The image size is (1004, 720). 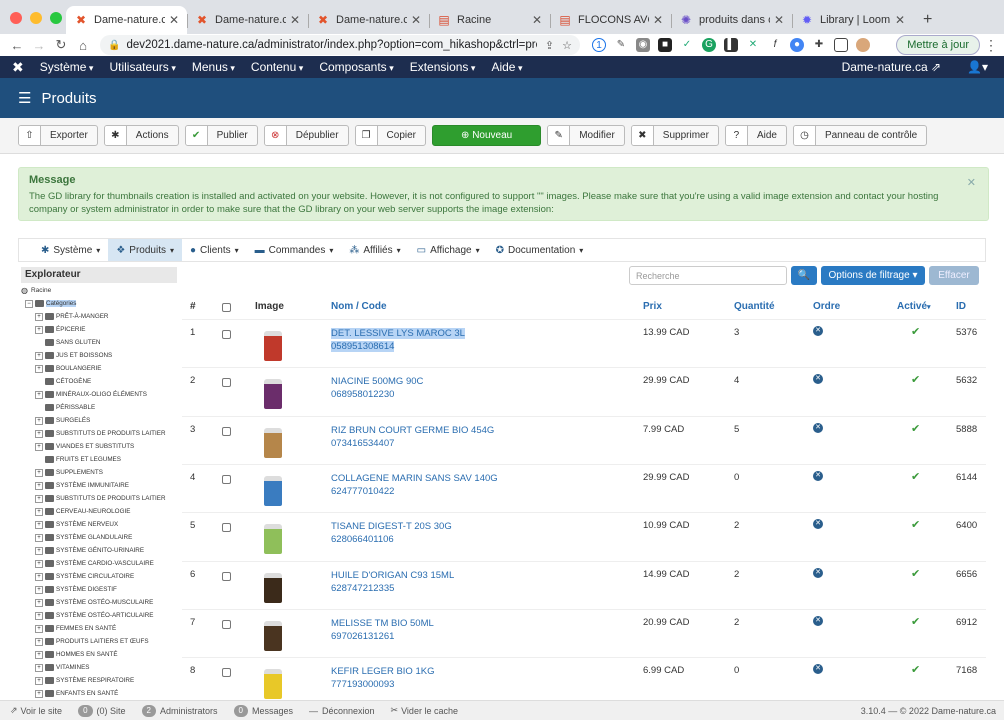 I want to click on joomla-logo-icon: ✖, so click(x=18, y=67).